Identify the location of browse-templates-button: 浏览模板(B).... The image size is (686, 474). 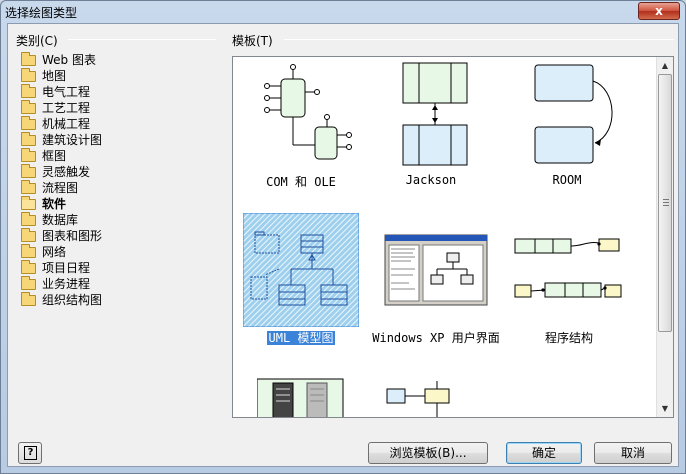
(428, 453).